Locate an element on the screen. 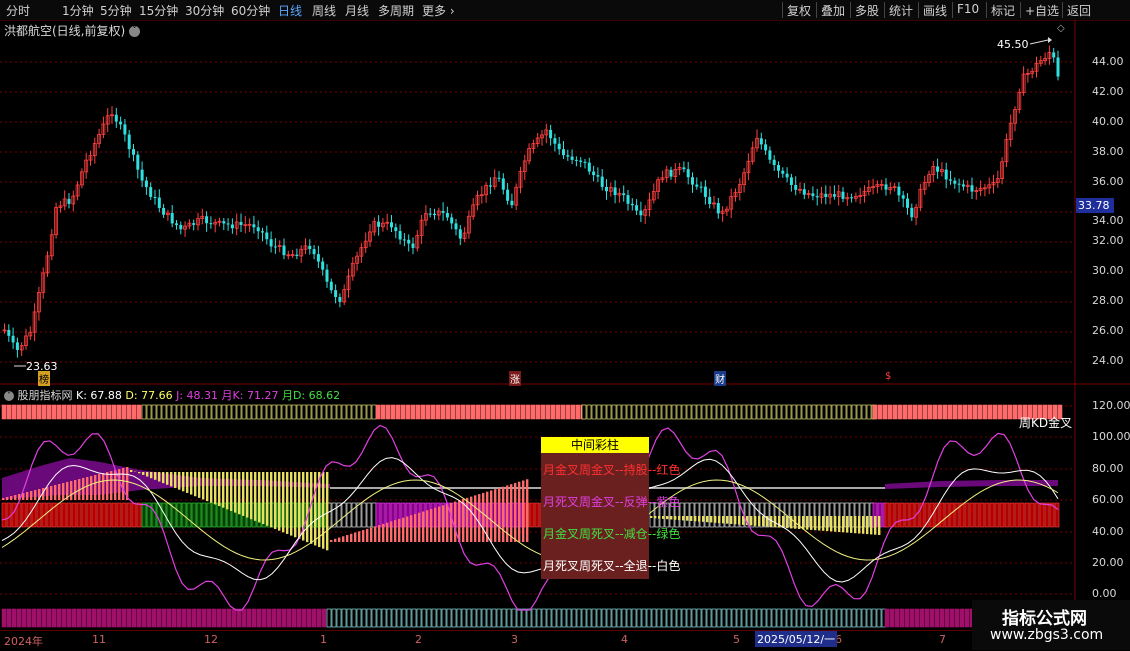  watermark-url: www.zbgs3.com is located at coordinates (1046, 635).